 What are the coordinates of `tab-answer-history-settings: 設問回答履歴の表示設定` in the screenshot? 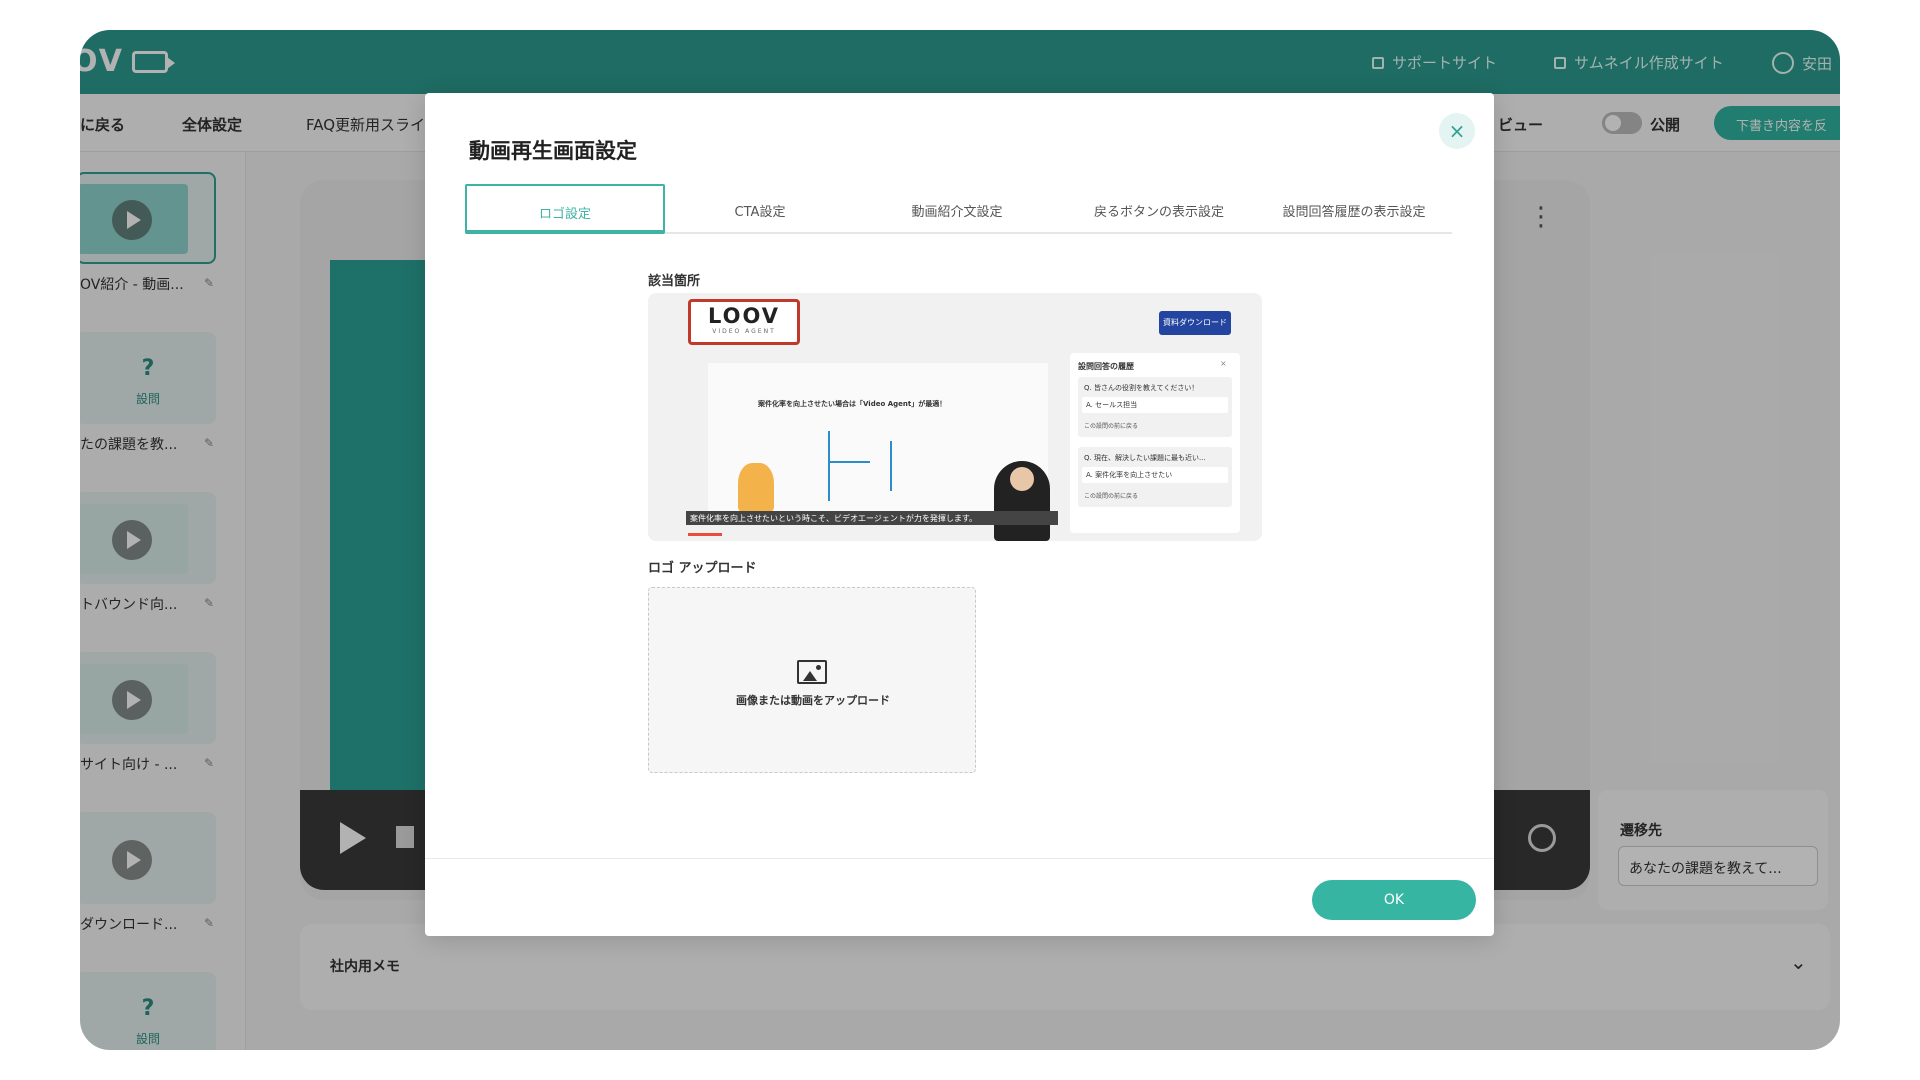 It's located at (1354, 209).